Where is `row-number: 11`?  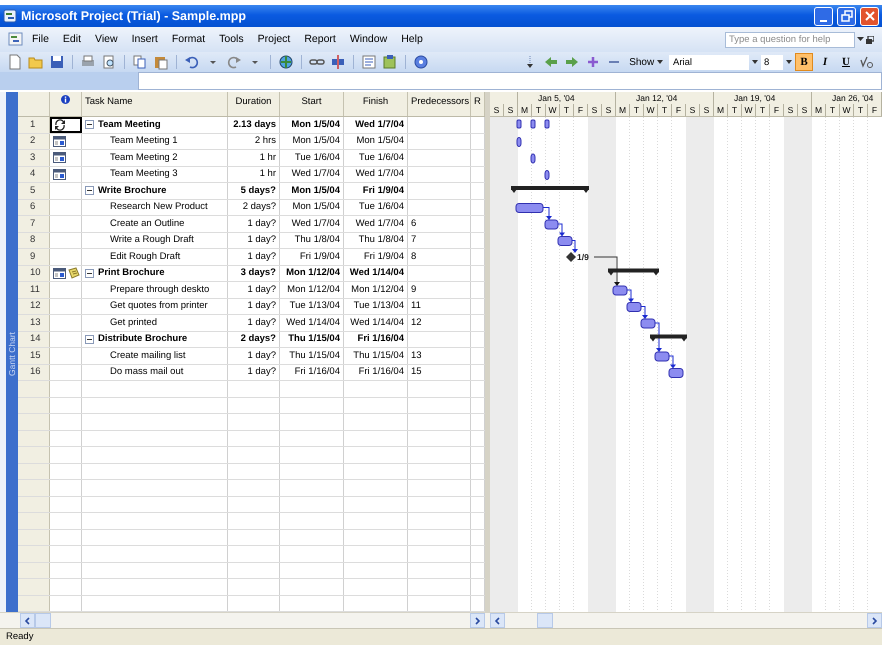 row-number: 11 is located at coordinates (34, 290).